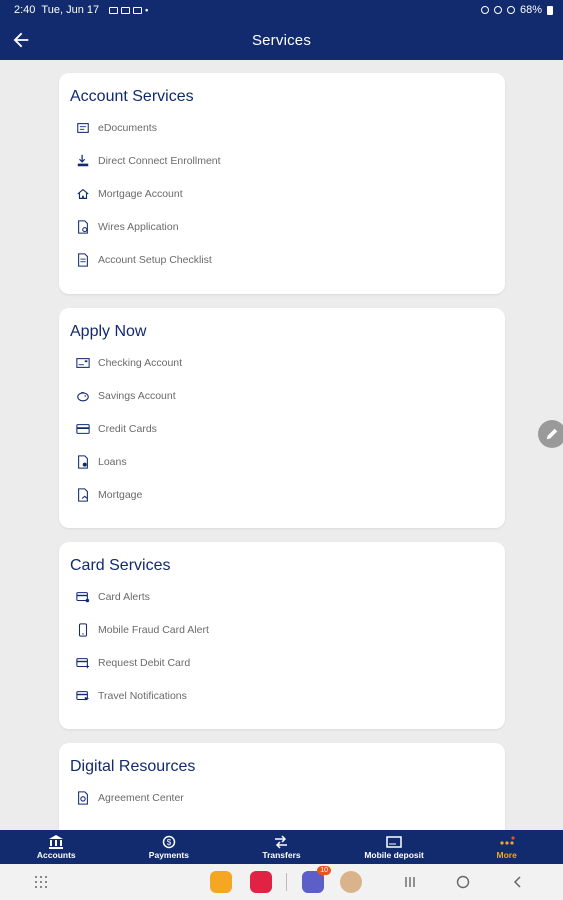 This screenshot has height=900, width=563. I want to click on menu-item-savings-account: Savings Account, so click(125, 396).